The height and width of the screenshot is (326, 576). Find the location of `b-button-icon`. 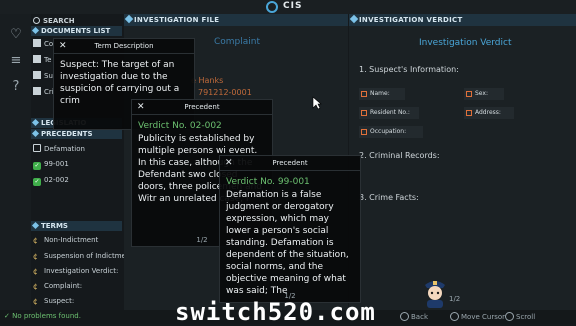

b-button-icon is located at coordinates (404, 316).